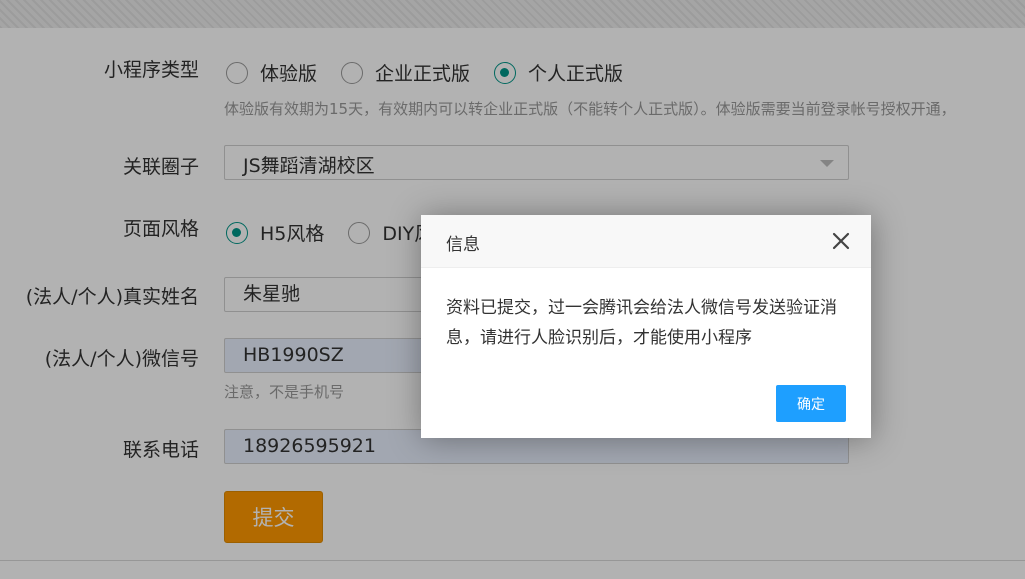  Describe the element at coordinates (463, 245) in the screenshot. I see `dialog-title: 信息` at that location.